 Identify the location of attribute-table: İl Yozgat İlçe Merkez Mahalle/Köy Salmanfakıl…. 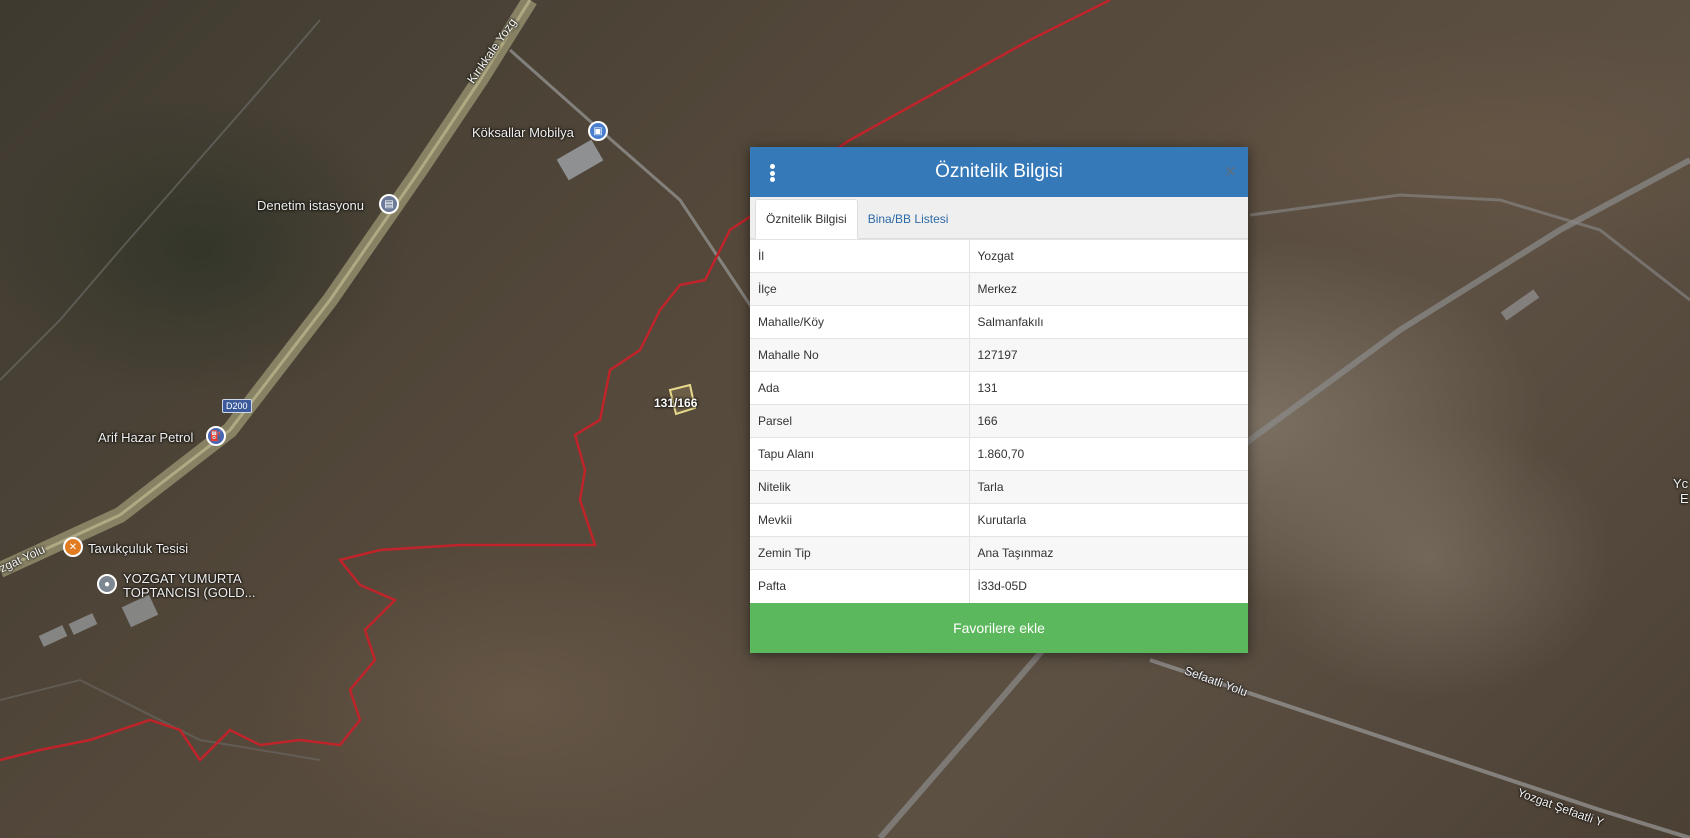
(999, 421).